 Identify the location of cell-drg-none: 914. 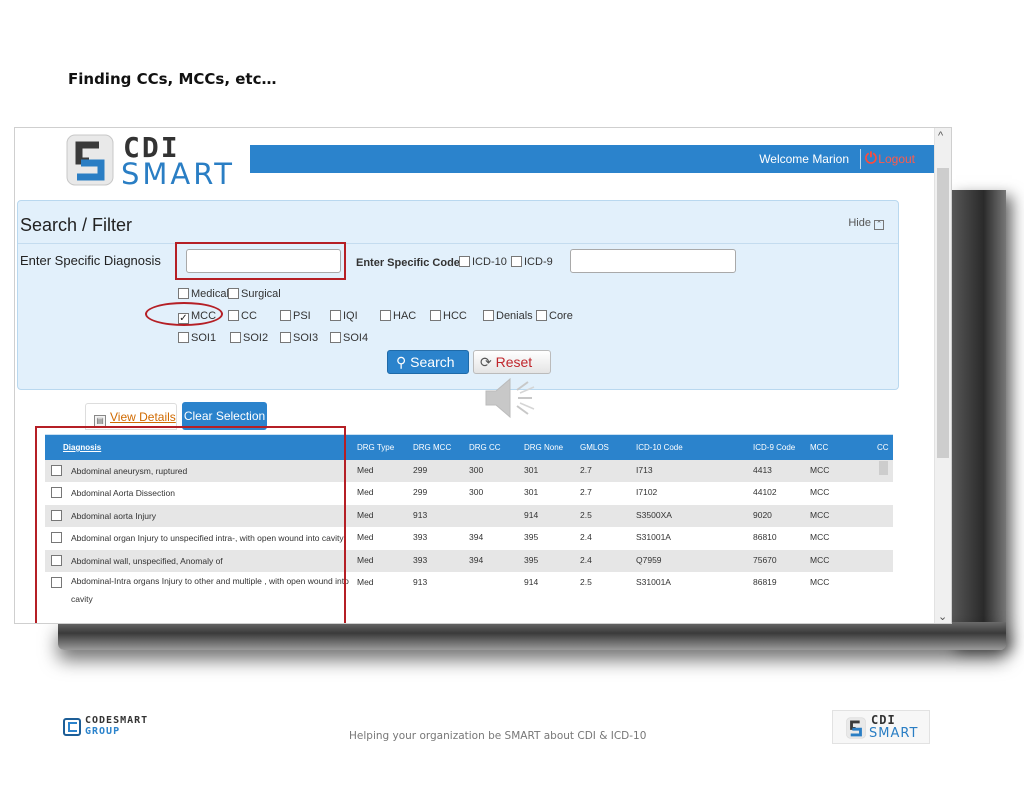
(531, 581).